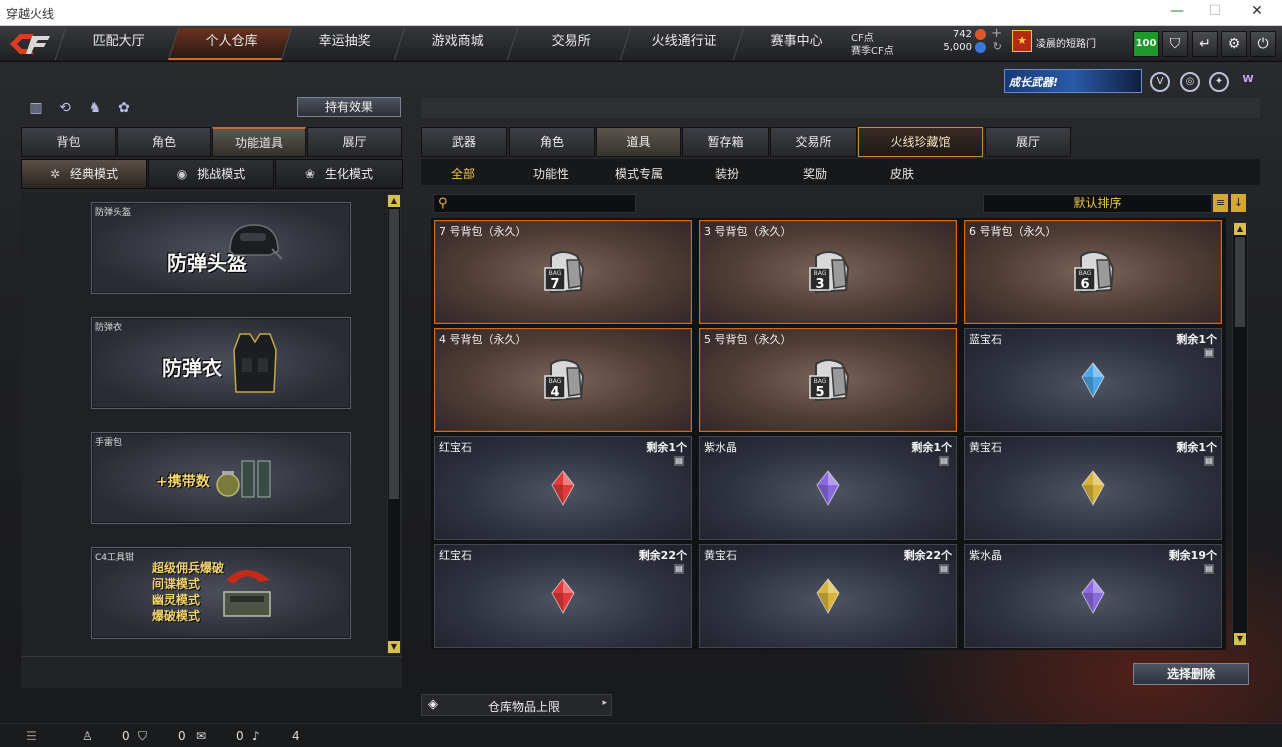 This screenshot has width=1282, height=747. Describe the element at coordinates (394, 647) in the screenshot. I see `scroll-down-arrow-icon: ▼` at that location.